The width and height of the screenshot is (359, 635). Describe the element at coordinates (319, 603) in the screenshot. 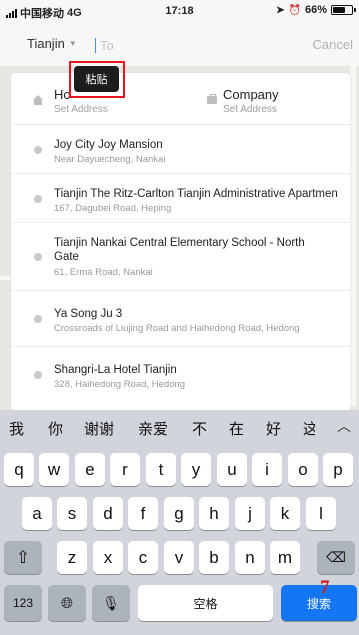

I see `search-key: 搜索` at that location.